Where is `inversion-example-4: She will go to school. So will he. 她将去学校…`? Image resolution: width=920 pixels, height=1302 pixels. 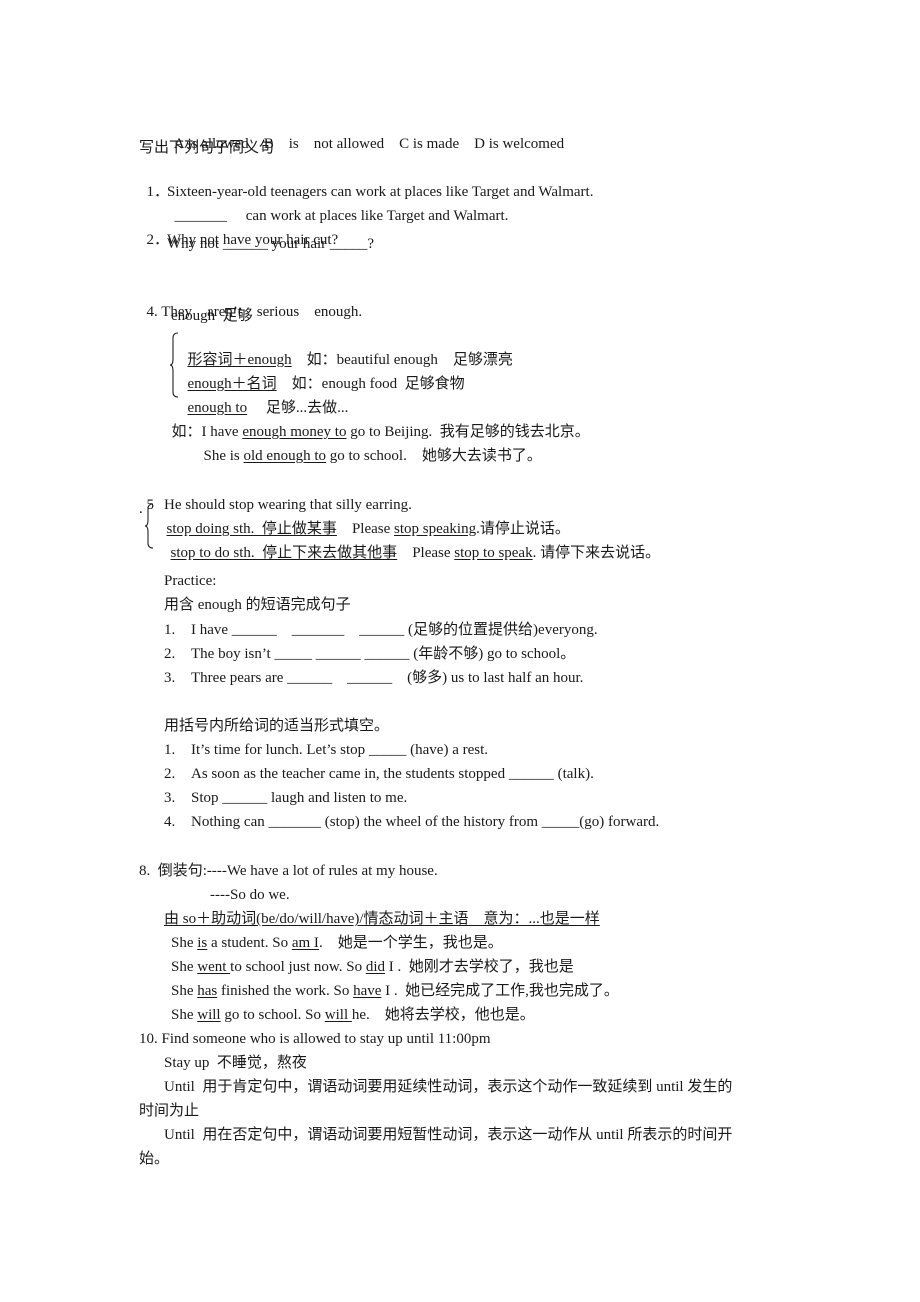
inversion-example-4: She will go to school. So will he. 她将去学校… is located at coordinates (353, 1015).